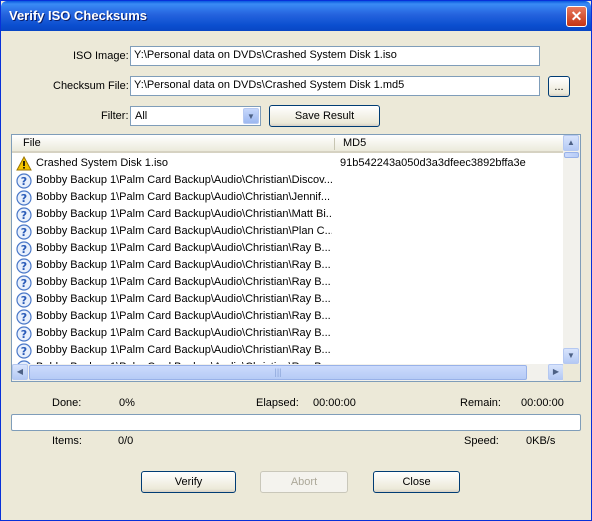 The image size is (592, 521). What do you see at coordinates (481, 441) in the screenshot?
I see `speed-label: Speed:` at bounding box center [481, 441].